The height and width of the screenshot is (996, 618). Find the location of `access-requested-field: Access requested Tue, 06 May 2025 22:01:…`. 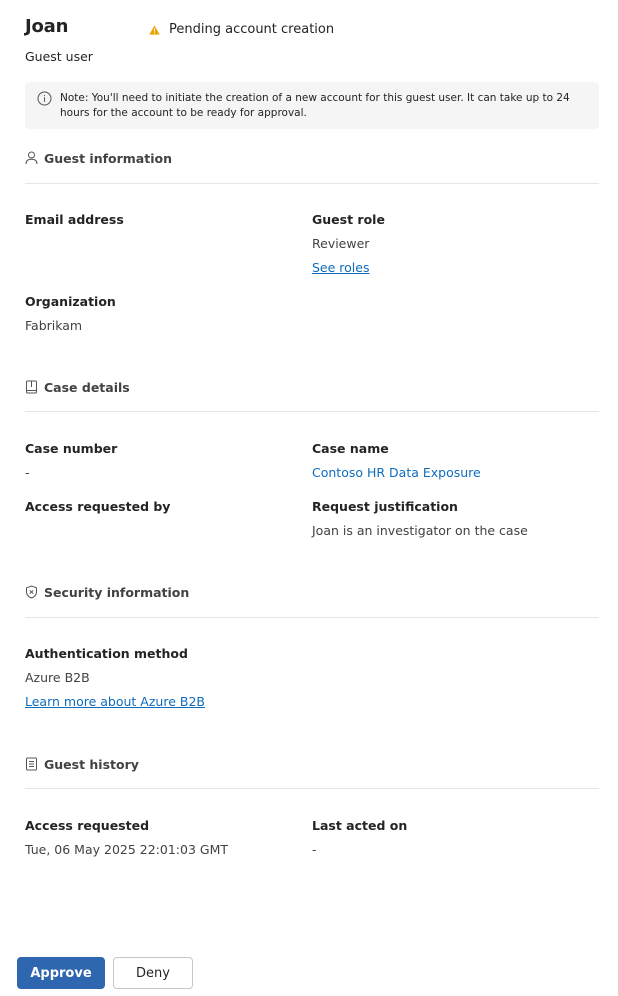

access-requested-field: Access requested Tue, 06 May 2025 22:01:… is located at coordinates (126, 838).